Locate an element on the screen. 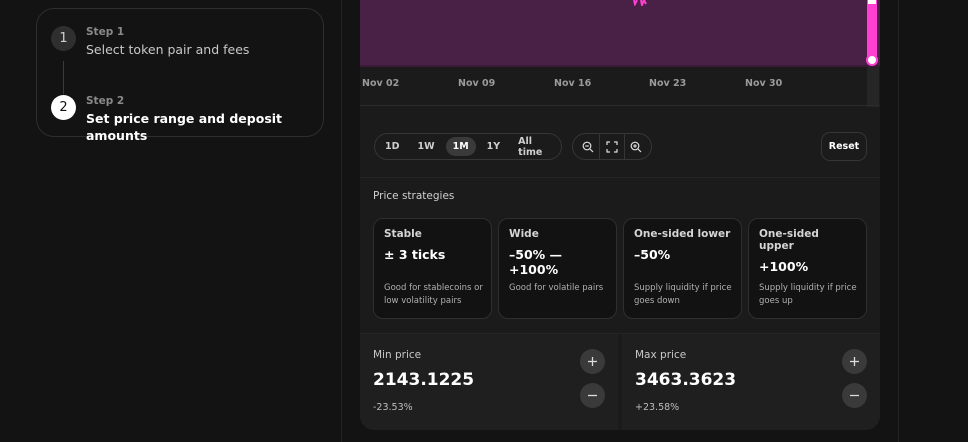  x-axis: Nov 02 Nov 09 Nov 16 Nov 23 Nov 30 is located at coordinates (610, 88).